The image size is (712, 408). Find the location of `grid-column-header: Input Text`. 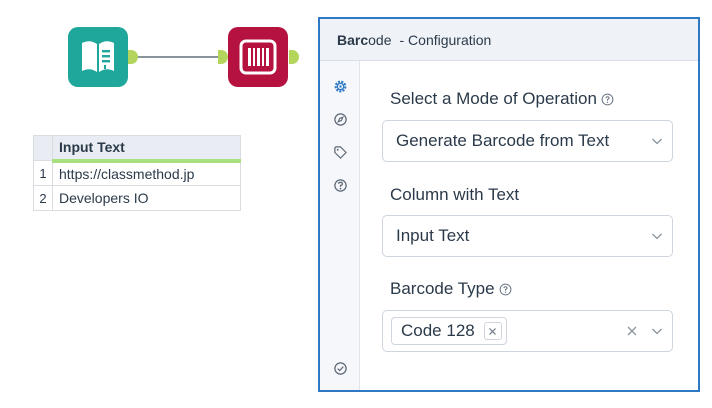

grid-column-header: Input Text is located at coordinates (146, 149).